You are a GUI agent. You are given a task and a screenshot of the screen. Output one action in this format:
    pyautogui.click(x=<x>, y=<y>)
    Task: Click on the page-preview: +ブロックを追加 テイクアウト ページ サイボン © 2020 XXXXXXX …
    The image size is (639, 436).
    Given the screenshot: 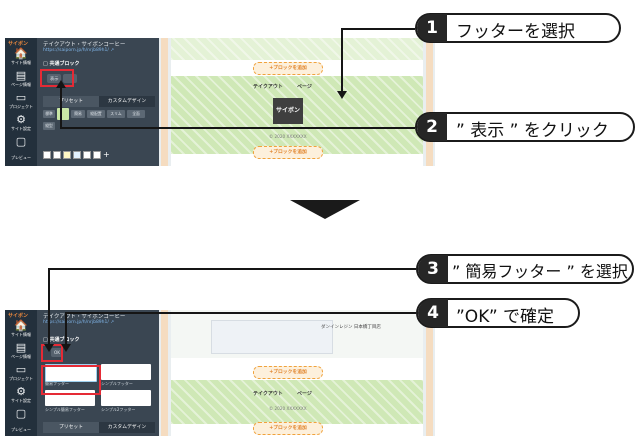 What is the action you would take?
    pyautogui.click(x=297, y=102)
    